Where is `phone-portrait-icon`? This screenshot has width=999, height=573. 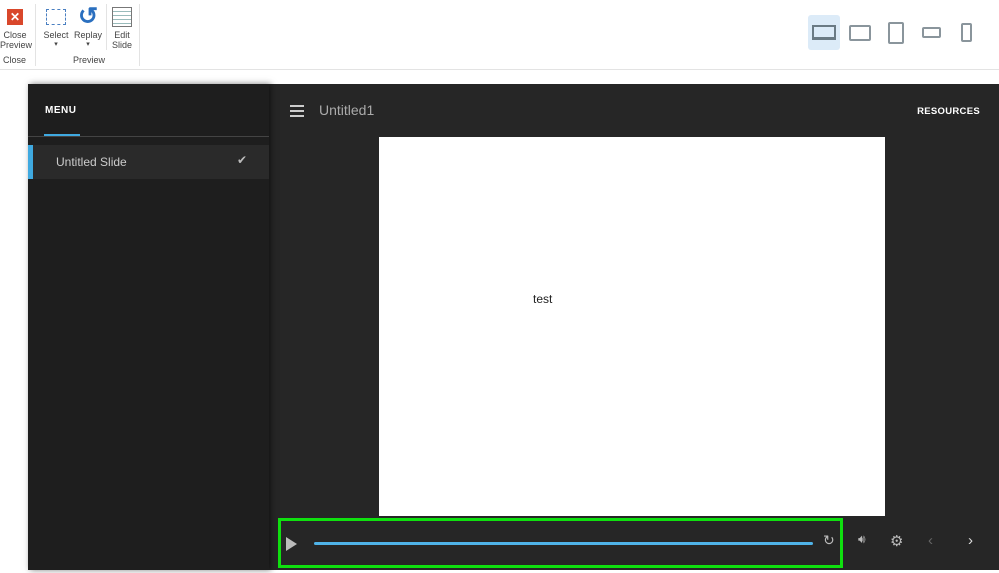
phone-portrait-icon is located at coordinates (966, 32).